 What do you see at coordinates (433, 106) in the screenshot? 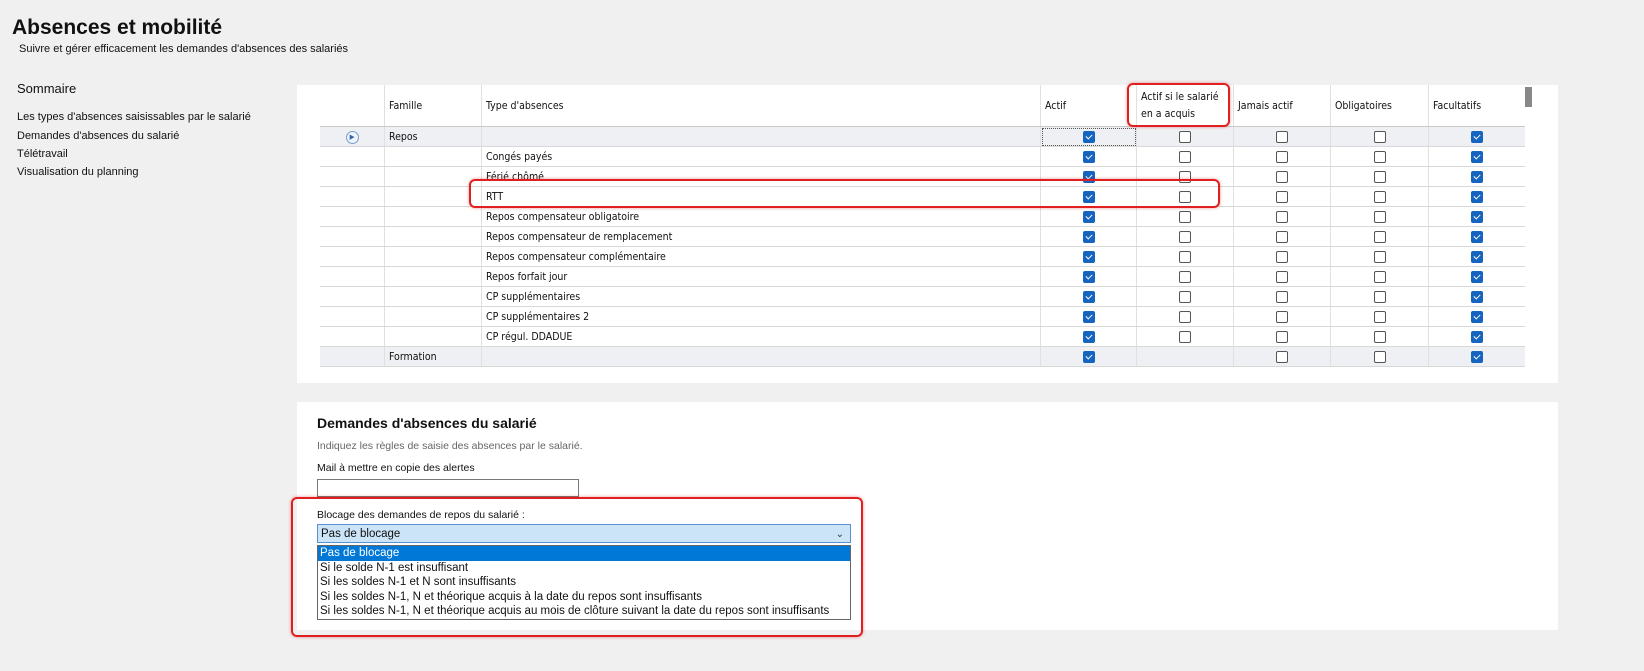
I see `column-header-famille: Famille` at bounding box center [433, 106].